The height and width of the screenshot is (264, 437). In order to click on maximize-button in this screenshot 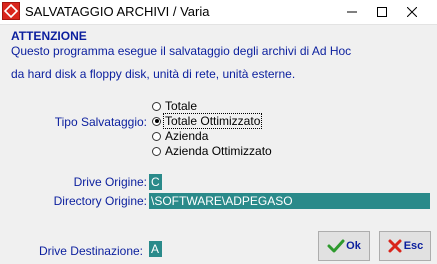, I will do `click(382, 12)`.